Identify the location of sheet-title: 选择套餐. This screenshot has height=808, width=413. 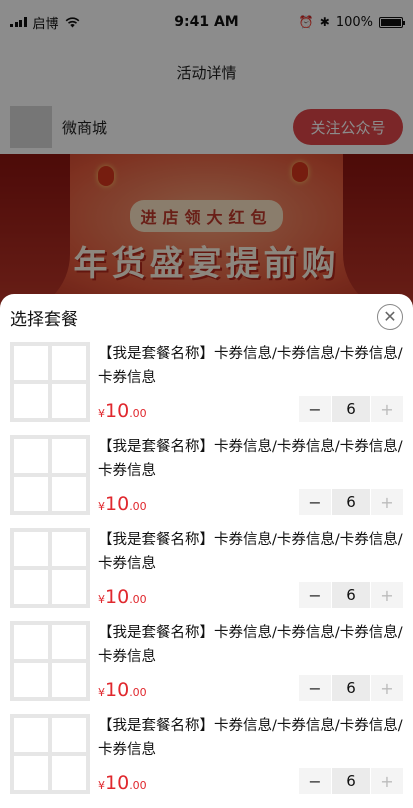
(44, 319).